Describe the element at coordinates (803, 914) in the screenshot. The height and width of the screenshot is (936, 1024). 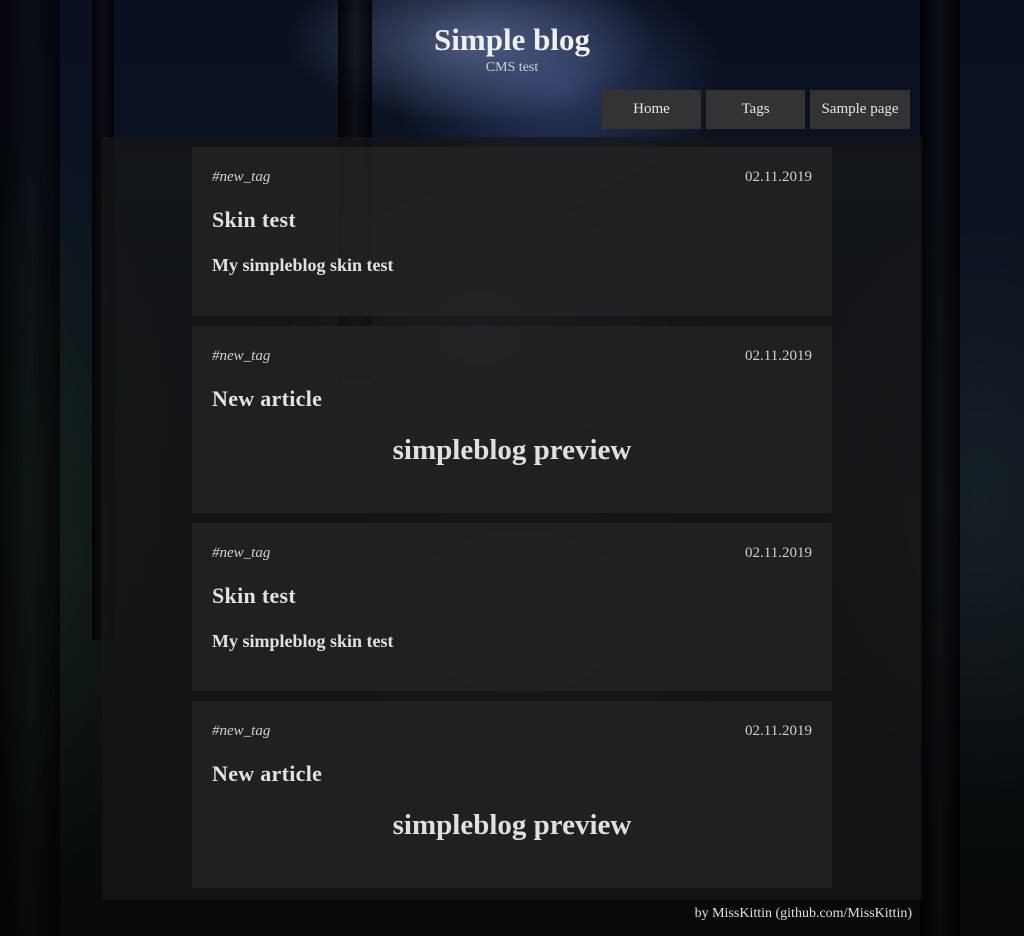
I see `footer-credit: by MissKittin (github.com/MissKittin)` at that location.